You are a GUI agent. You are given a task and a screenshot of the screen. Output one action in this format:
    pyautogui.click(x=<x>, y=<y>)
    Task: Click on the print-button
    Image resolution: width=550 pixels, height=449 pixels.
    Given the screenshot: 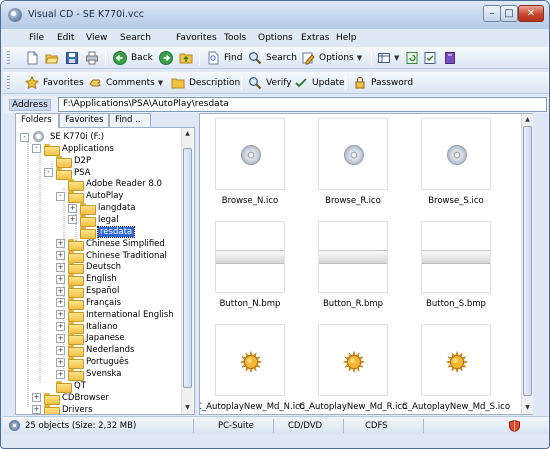 What is the action you would take?
    pyautogui.click(x=92, y=58)
    